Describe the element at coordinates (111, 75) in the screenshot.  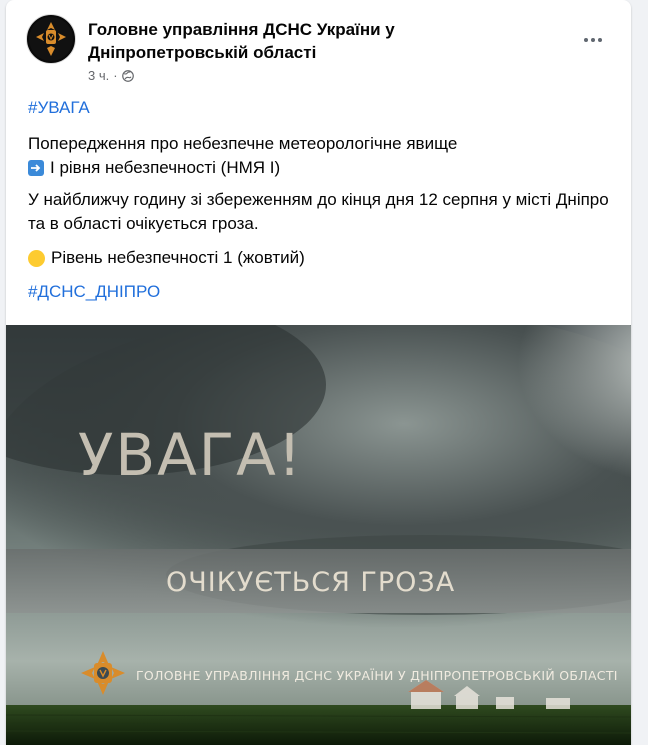
I see `post-meta: 3 ч. ·` at that location.